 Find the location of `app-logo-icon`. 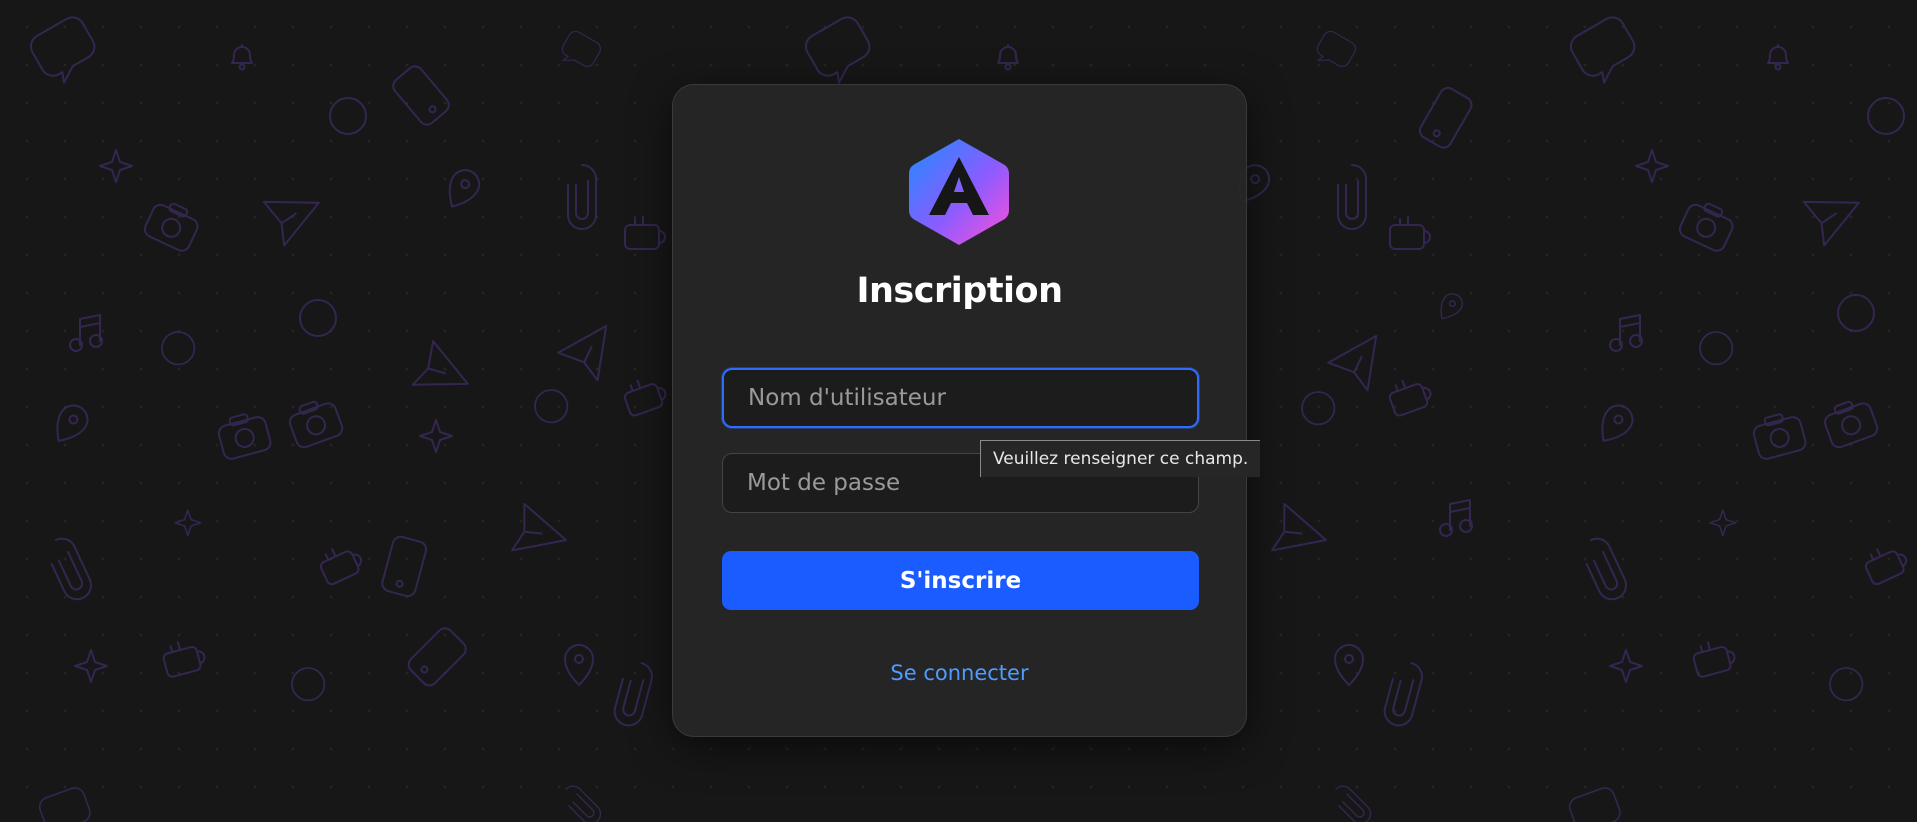

app-logo-icon is located at coordinates (959, 192).